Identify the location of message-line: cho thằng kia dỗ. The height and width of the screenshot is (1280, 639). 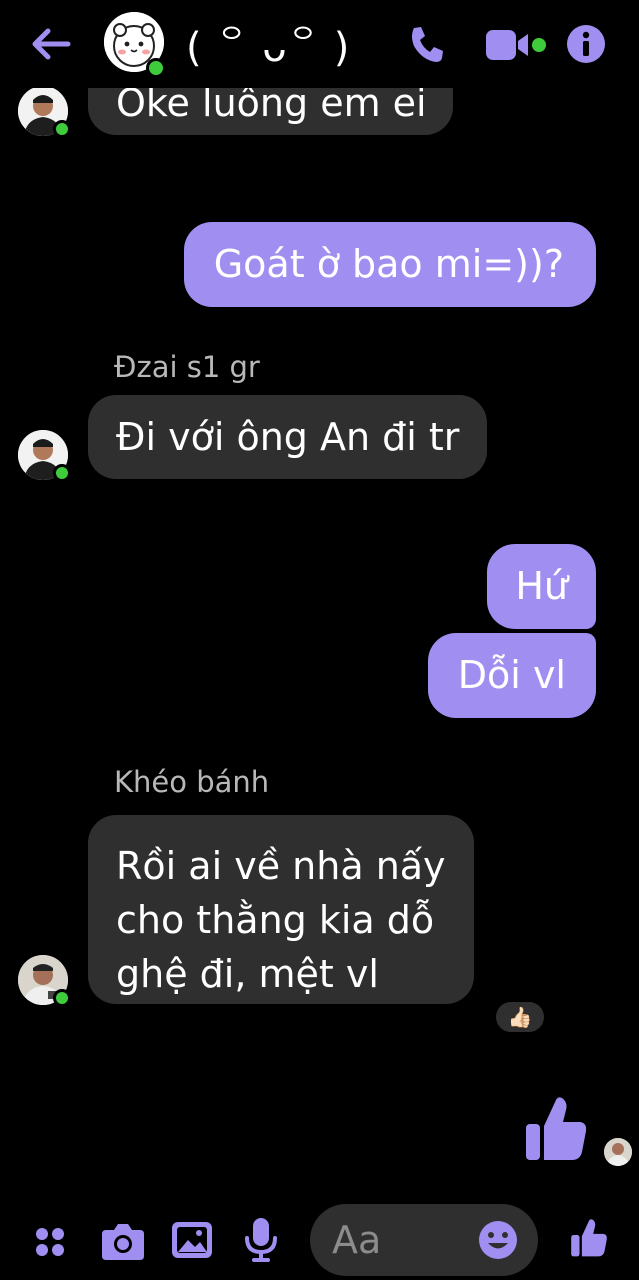
(275, 920).